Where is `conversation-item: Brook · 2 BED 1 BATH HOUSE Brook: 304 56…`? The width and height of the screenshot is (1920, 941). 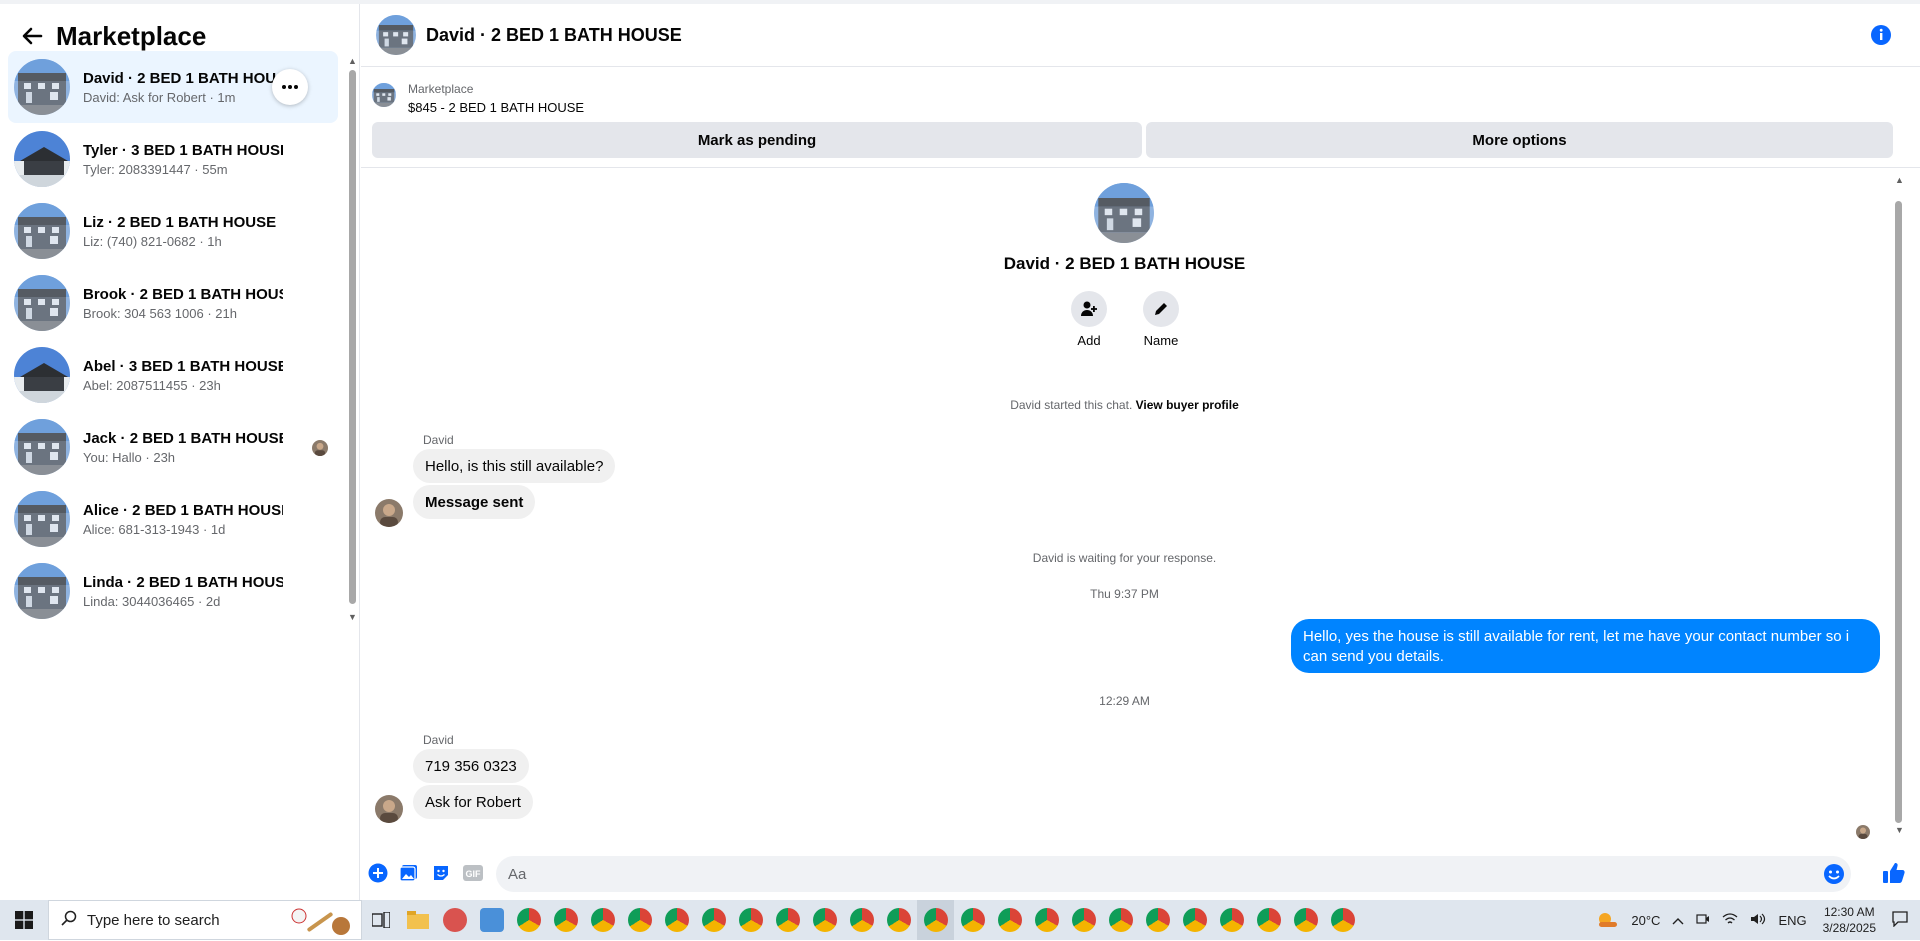
conversation-item: Brook · 2 BED 1 BATH HOUSE Brook: 304 56… is located at coordinates (173, 303).